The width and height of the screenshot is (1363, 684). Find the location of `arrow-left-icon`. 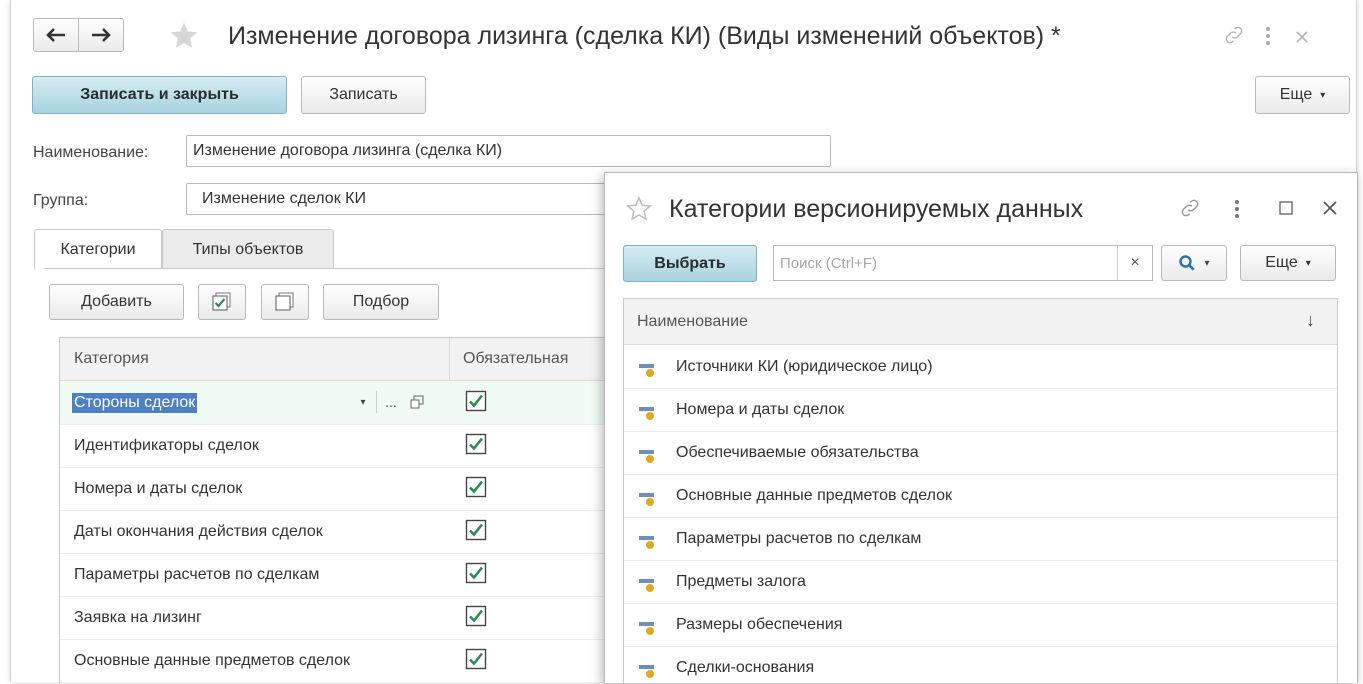

arrow-left-icon is located at coordinates (55, 35).